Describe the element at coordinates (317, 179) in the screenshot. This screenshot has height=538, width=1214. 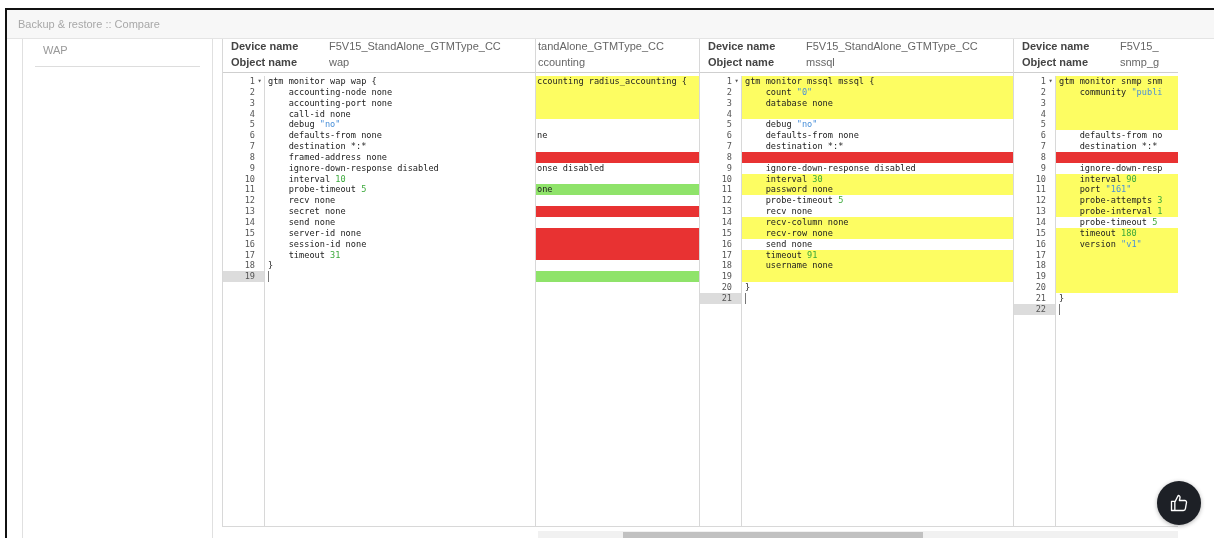
I see `code-line: interval 10` at that location.